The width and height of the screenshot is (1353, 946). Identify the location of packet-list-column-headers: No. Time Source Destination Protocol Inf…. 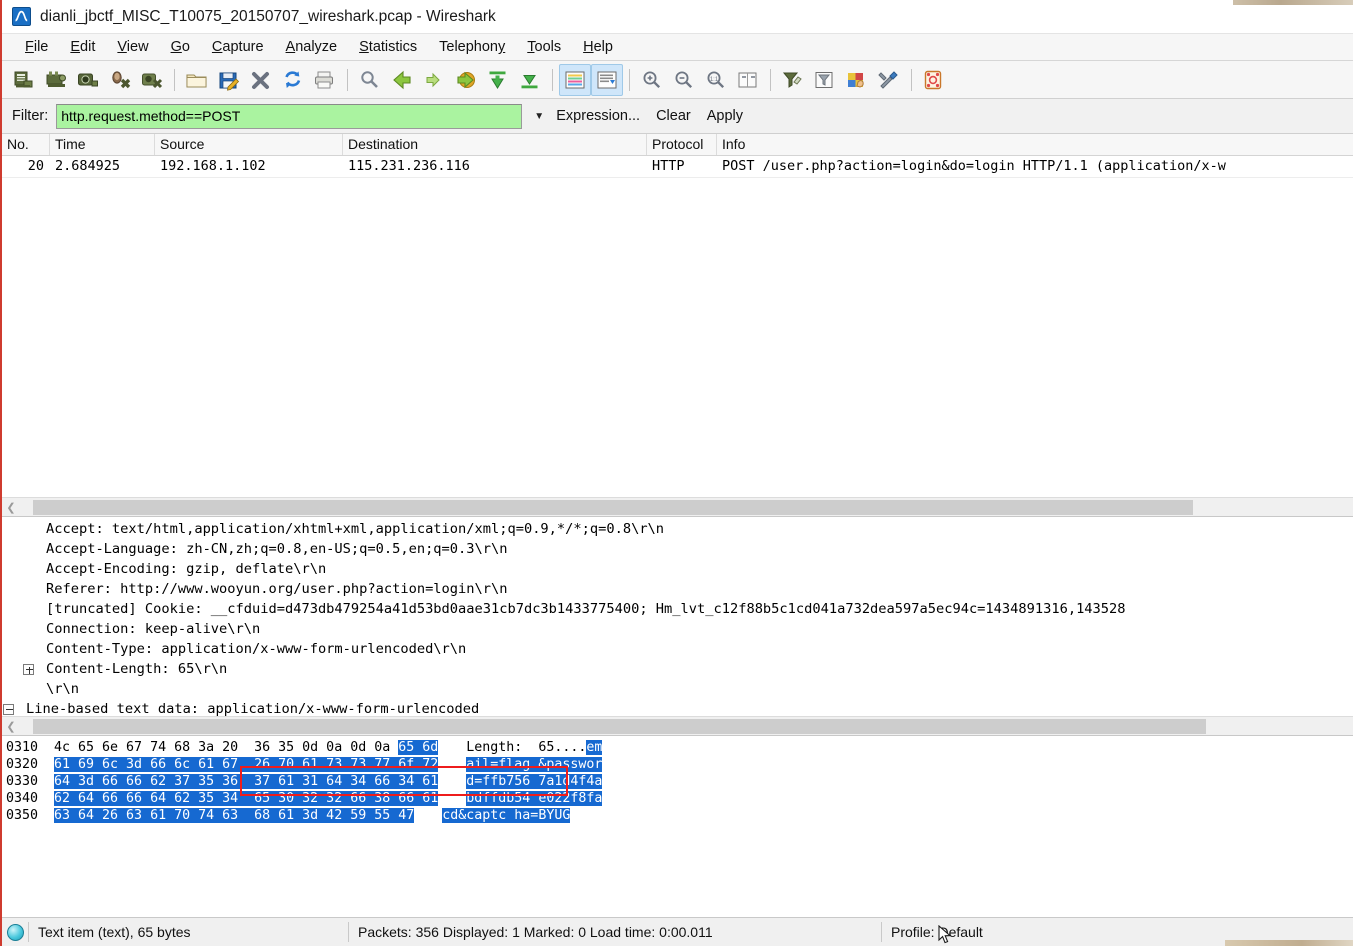
(677, 145).